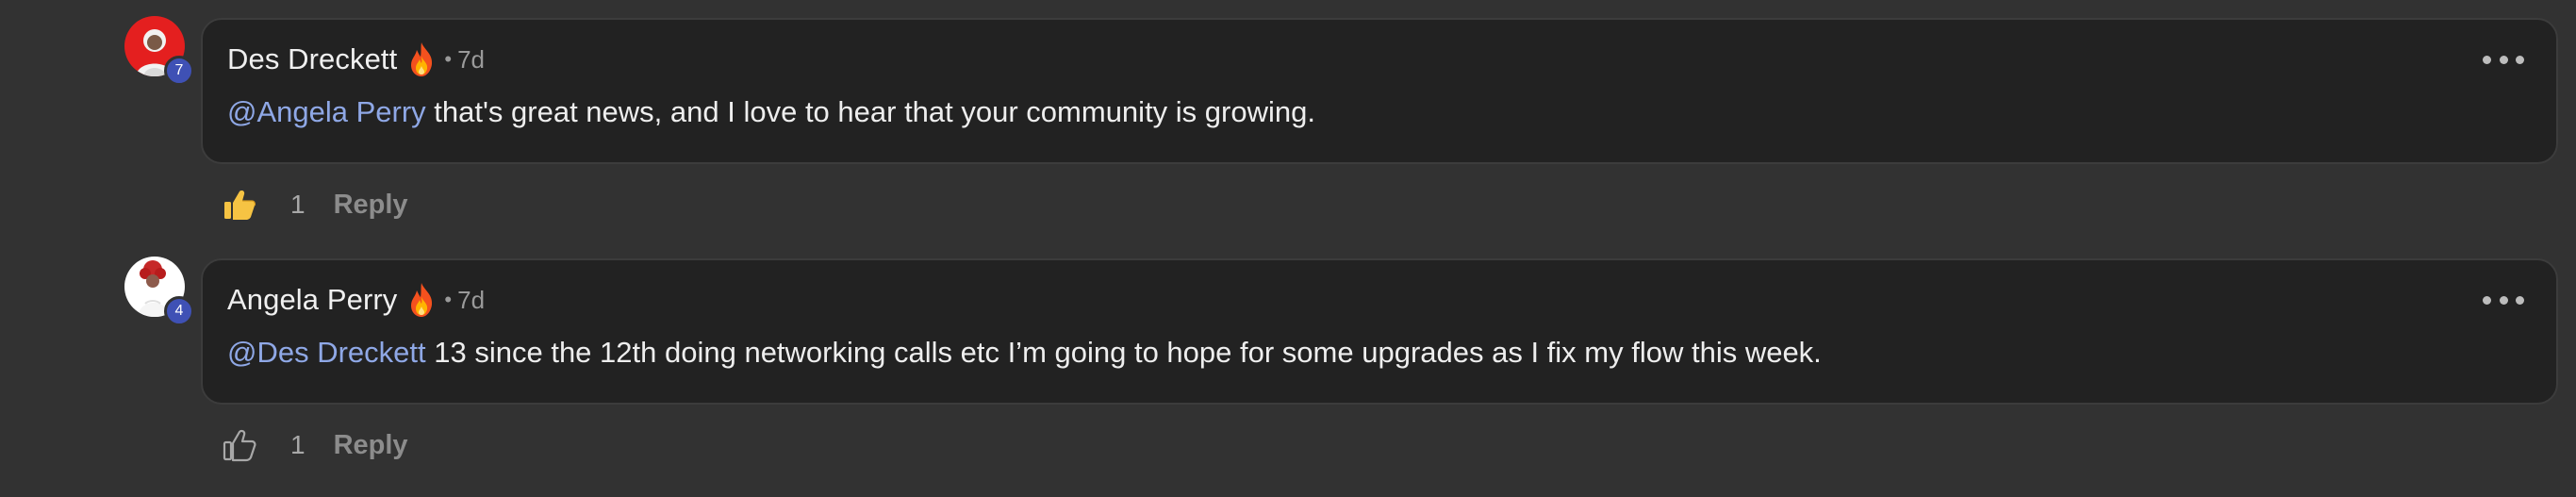 This screenshot has width=2576, height=497. What do you see at coordinates (326, 352) in the screenshot?
I see `mention-link: @Des Dreckett` at bounding box center [326, 352].